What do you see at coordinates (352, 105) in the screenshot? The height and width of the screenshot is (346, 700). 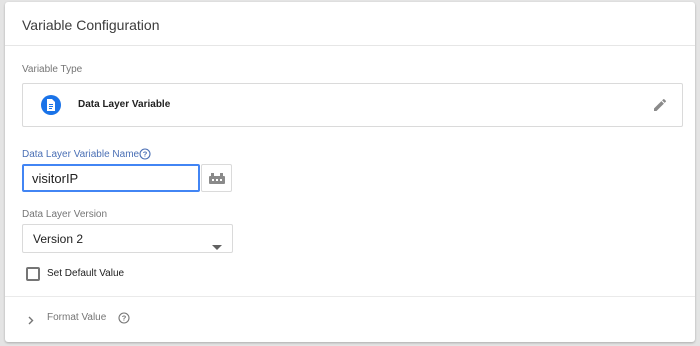 I see `variable-type-selector: Data Layer Variable` at bounding box center [352, 105].